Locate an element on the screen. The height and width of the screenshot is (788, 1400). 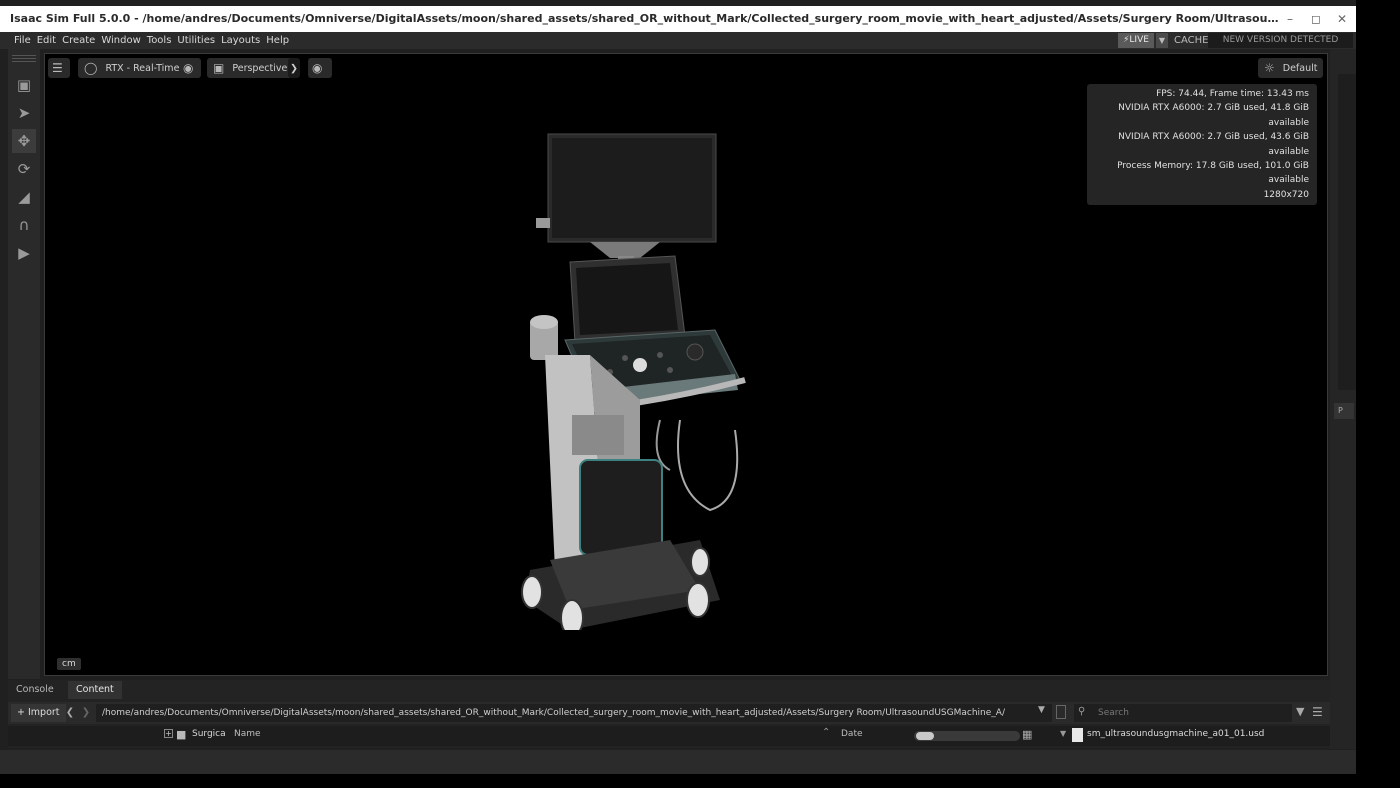
import-label: Import is located at coordinates (44, 712).